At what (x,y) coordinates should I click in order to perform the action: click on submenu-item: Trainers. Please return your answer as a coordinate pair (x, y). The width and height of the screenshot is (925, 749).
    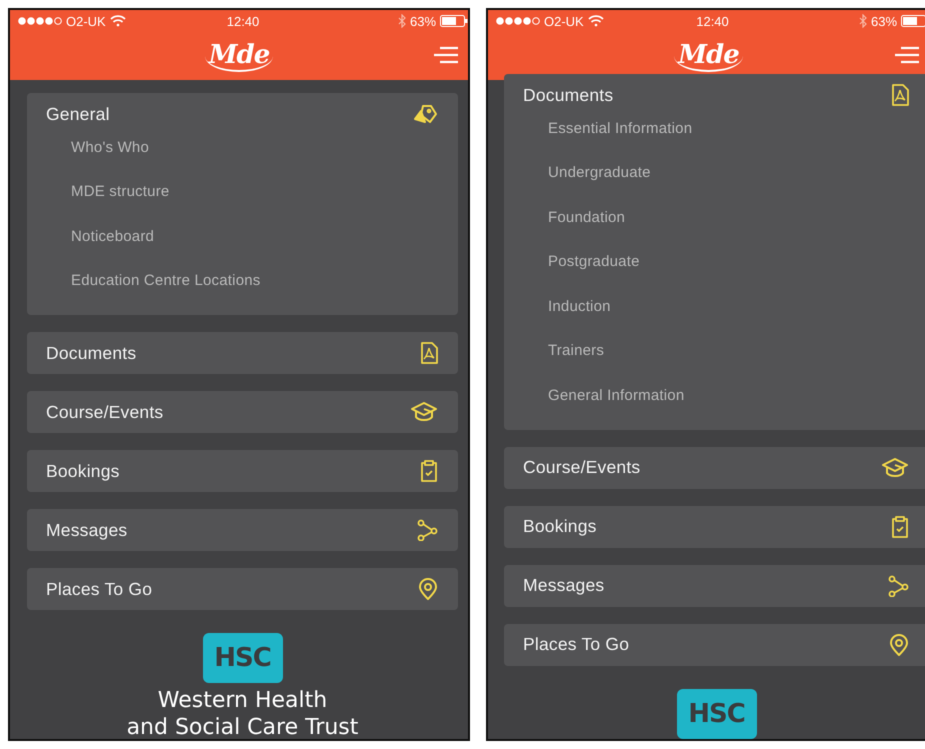
    Looking at the image, I should click on (576, 350).